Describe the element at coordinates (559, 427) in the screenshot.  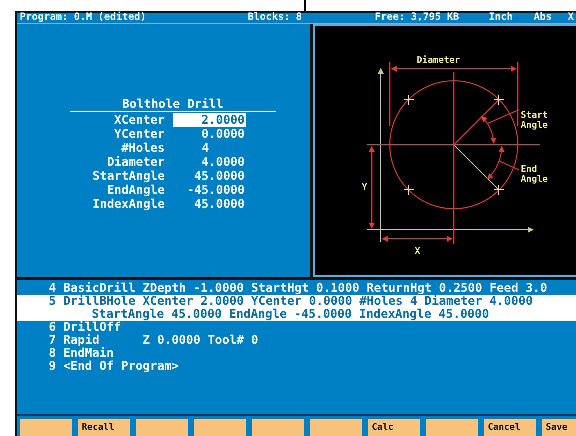
I see `function-key: Save` at that location.